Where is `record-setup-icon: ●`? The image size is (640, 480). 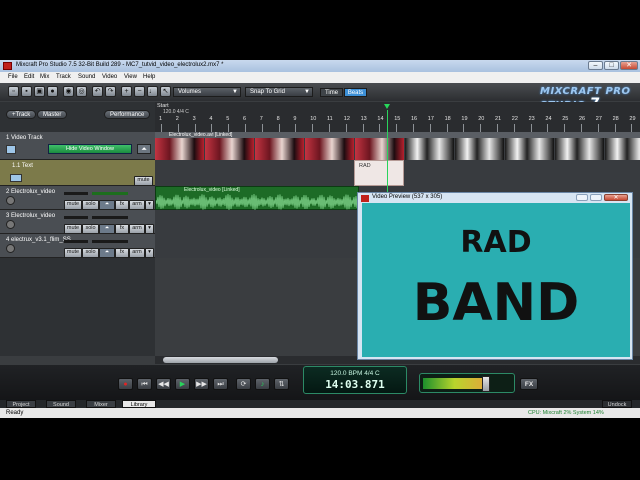 record-setup-icon: ● is located at coordinates (52, 91).